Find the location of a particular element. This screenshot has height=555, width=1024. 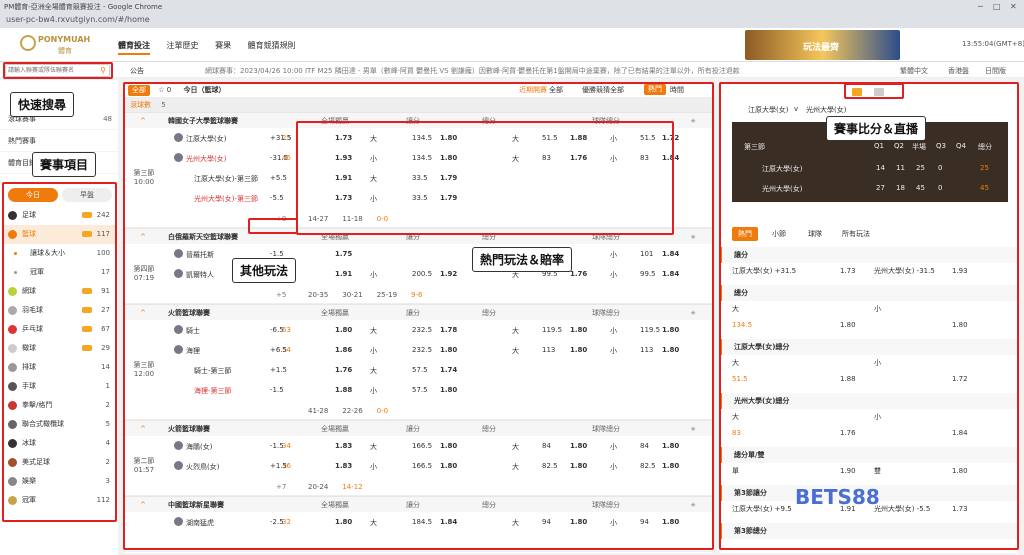

more-markets-button: +5 is located at coordinates (281, 295).